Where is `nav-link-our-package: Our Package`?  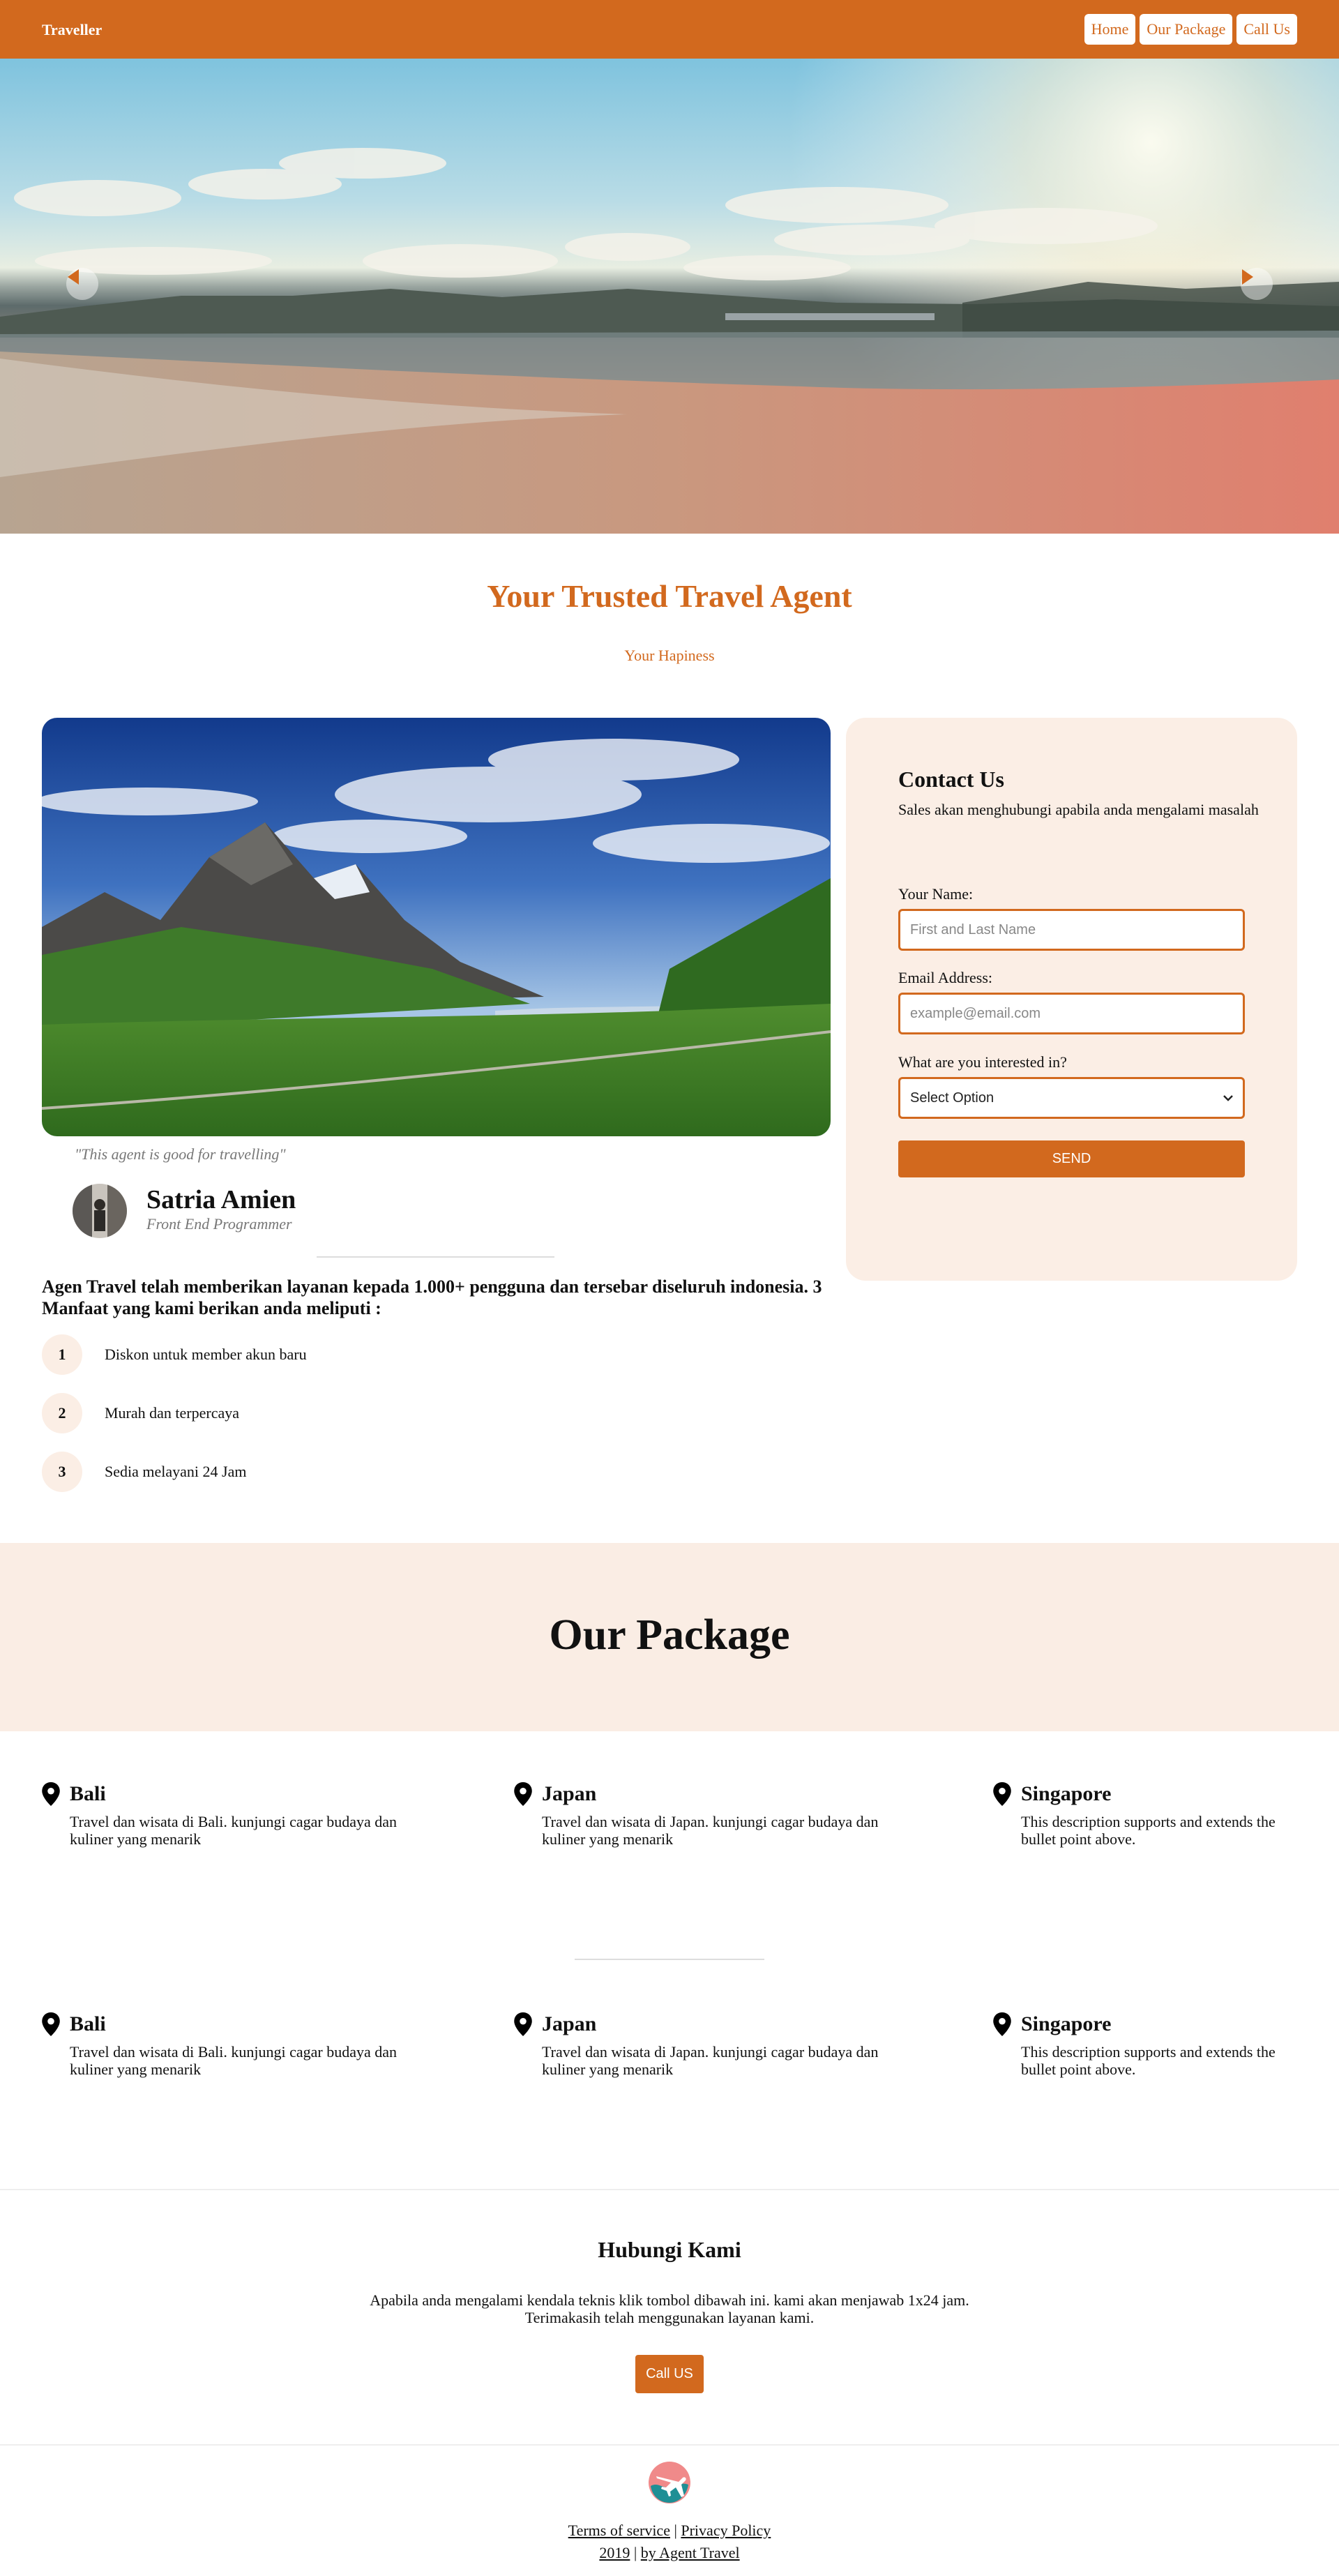
nav-link-our-package: Our Package is located at coordinates (1186, 29).